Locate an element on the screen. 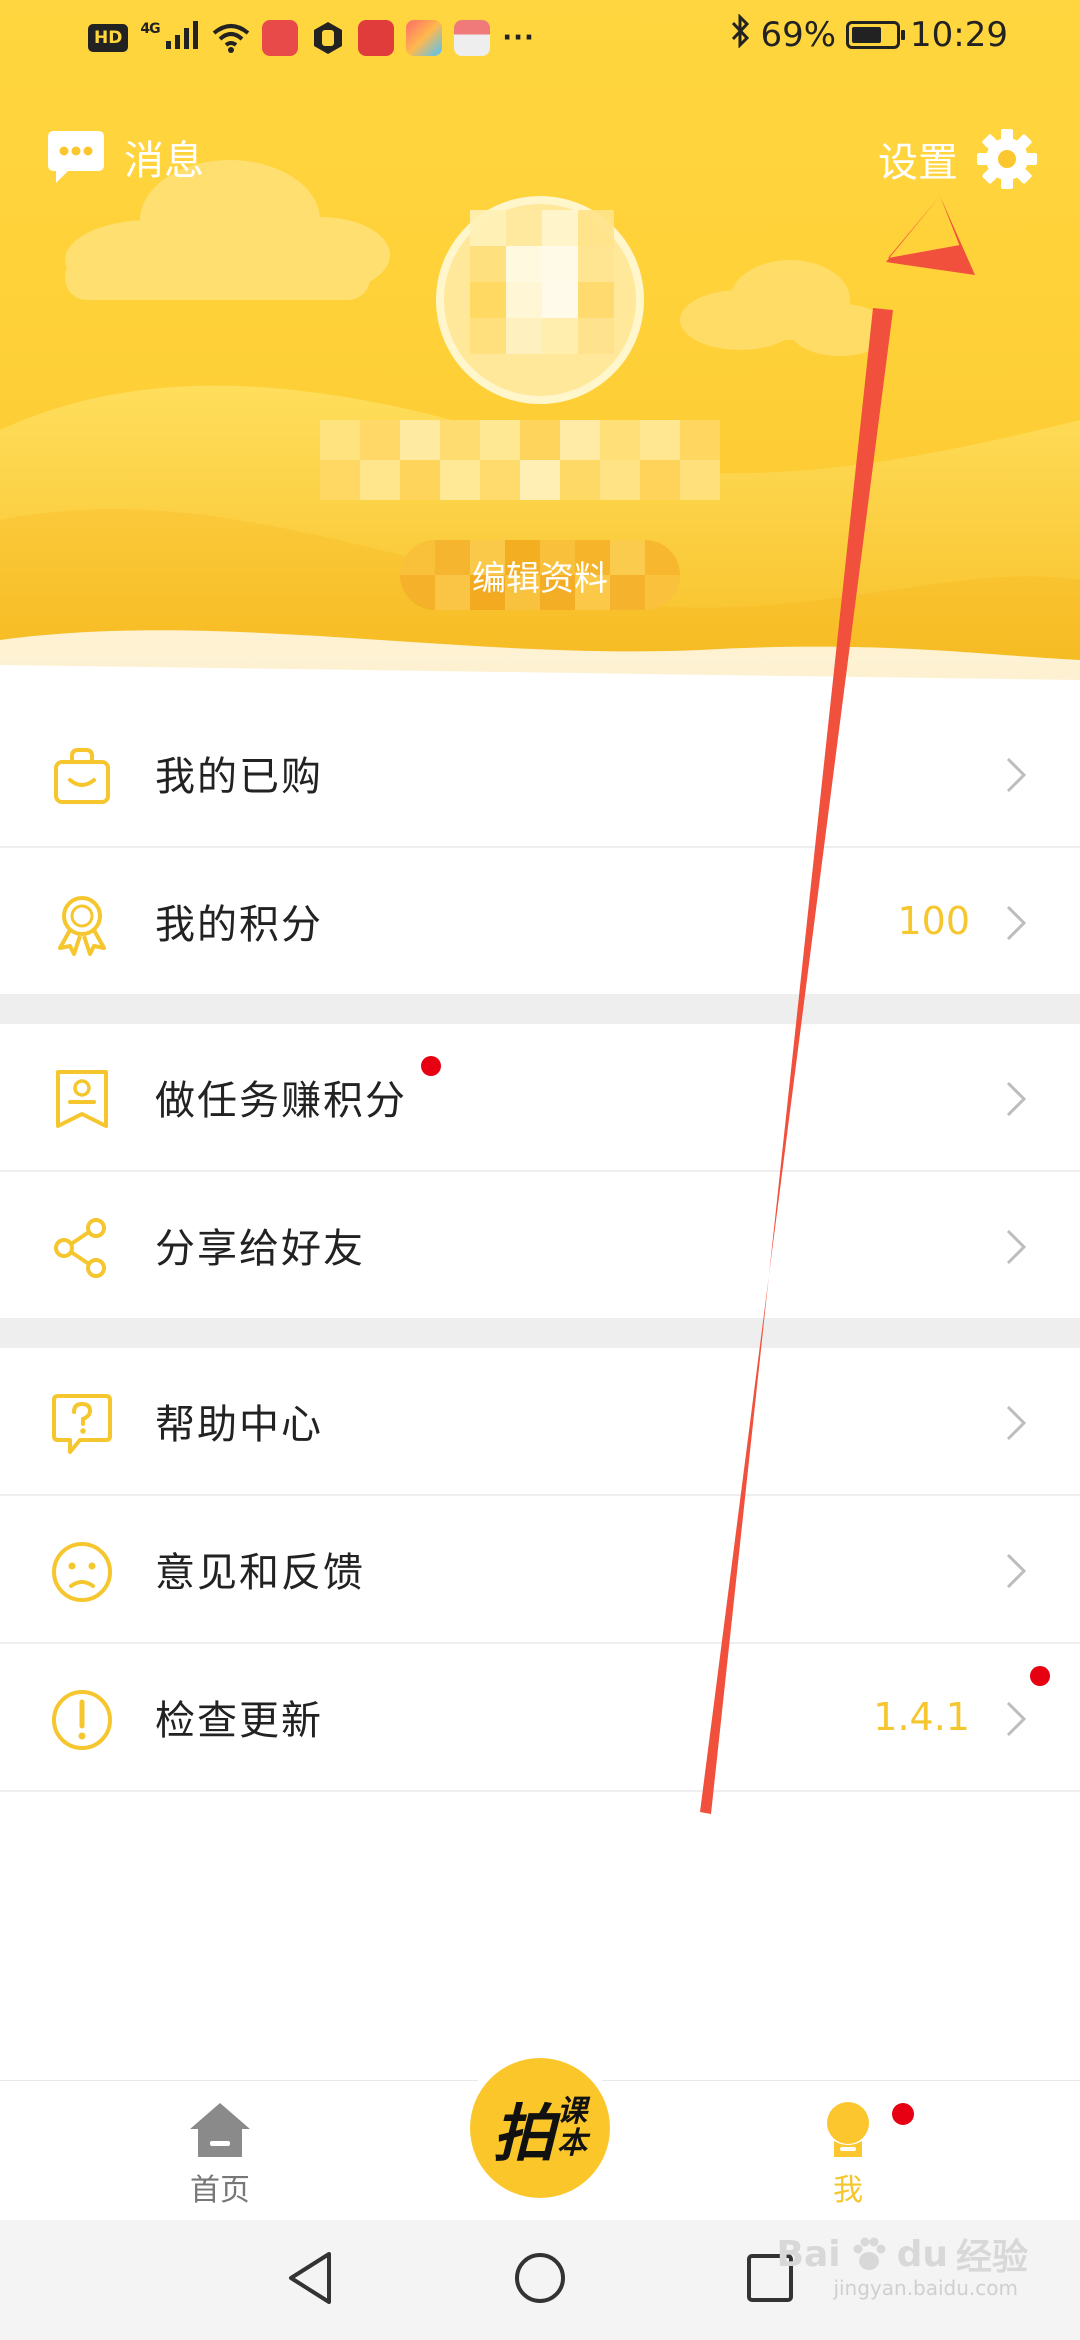 This screenshot has height=2340, width=1080. wifi-icon is located at coordinates (231, 38).